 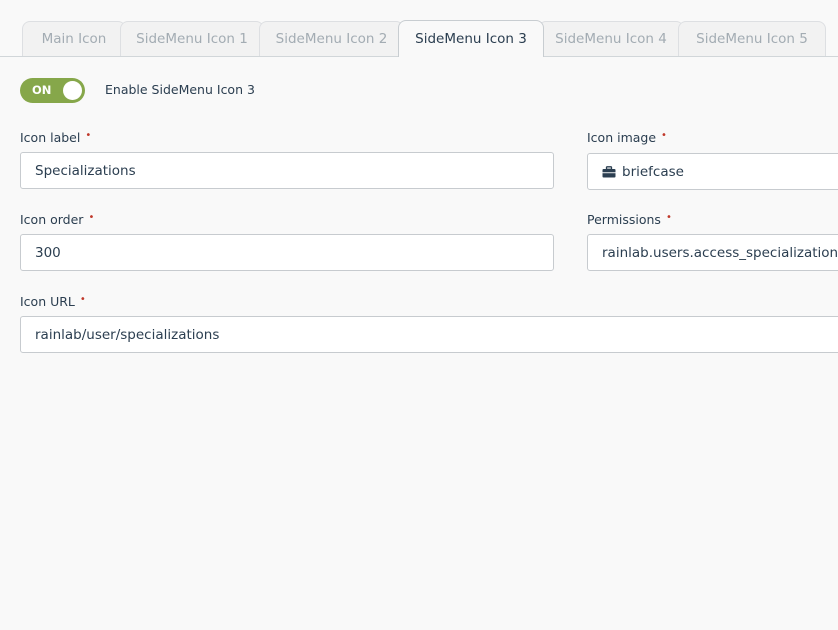 I want to click on icon-order-label-text: Icon order, so click(x=52, y=219).